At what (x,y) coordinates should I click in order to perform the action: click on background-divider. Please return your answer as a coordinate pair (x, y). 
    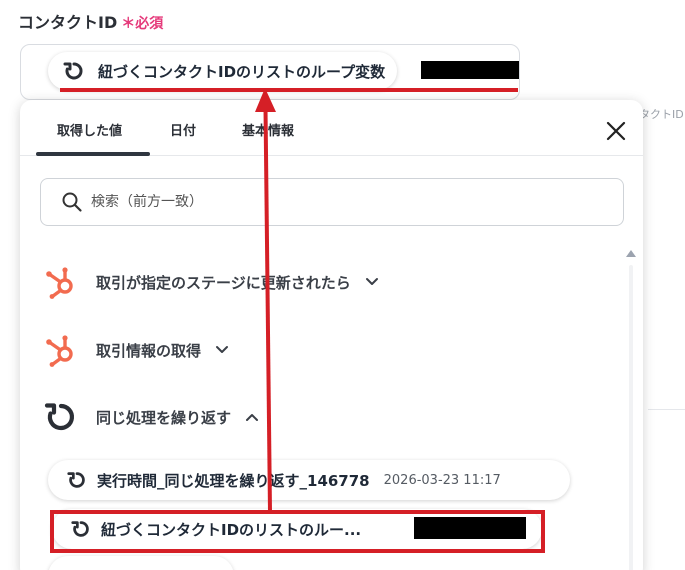
    Looking at the image, I should click on (666, 409).